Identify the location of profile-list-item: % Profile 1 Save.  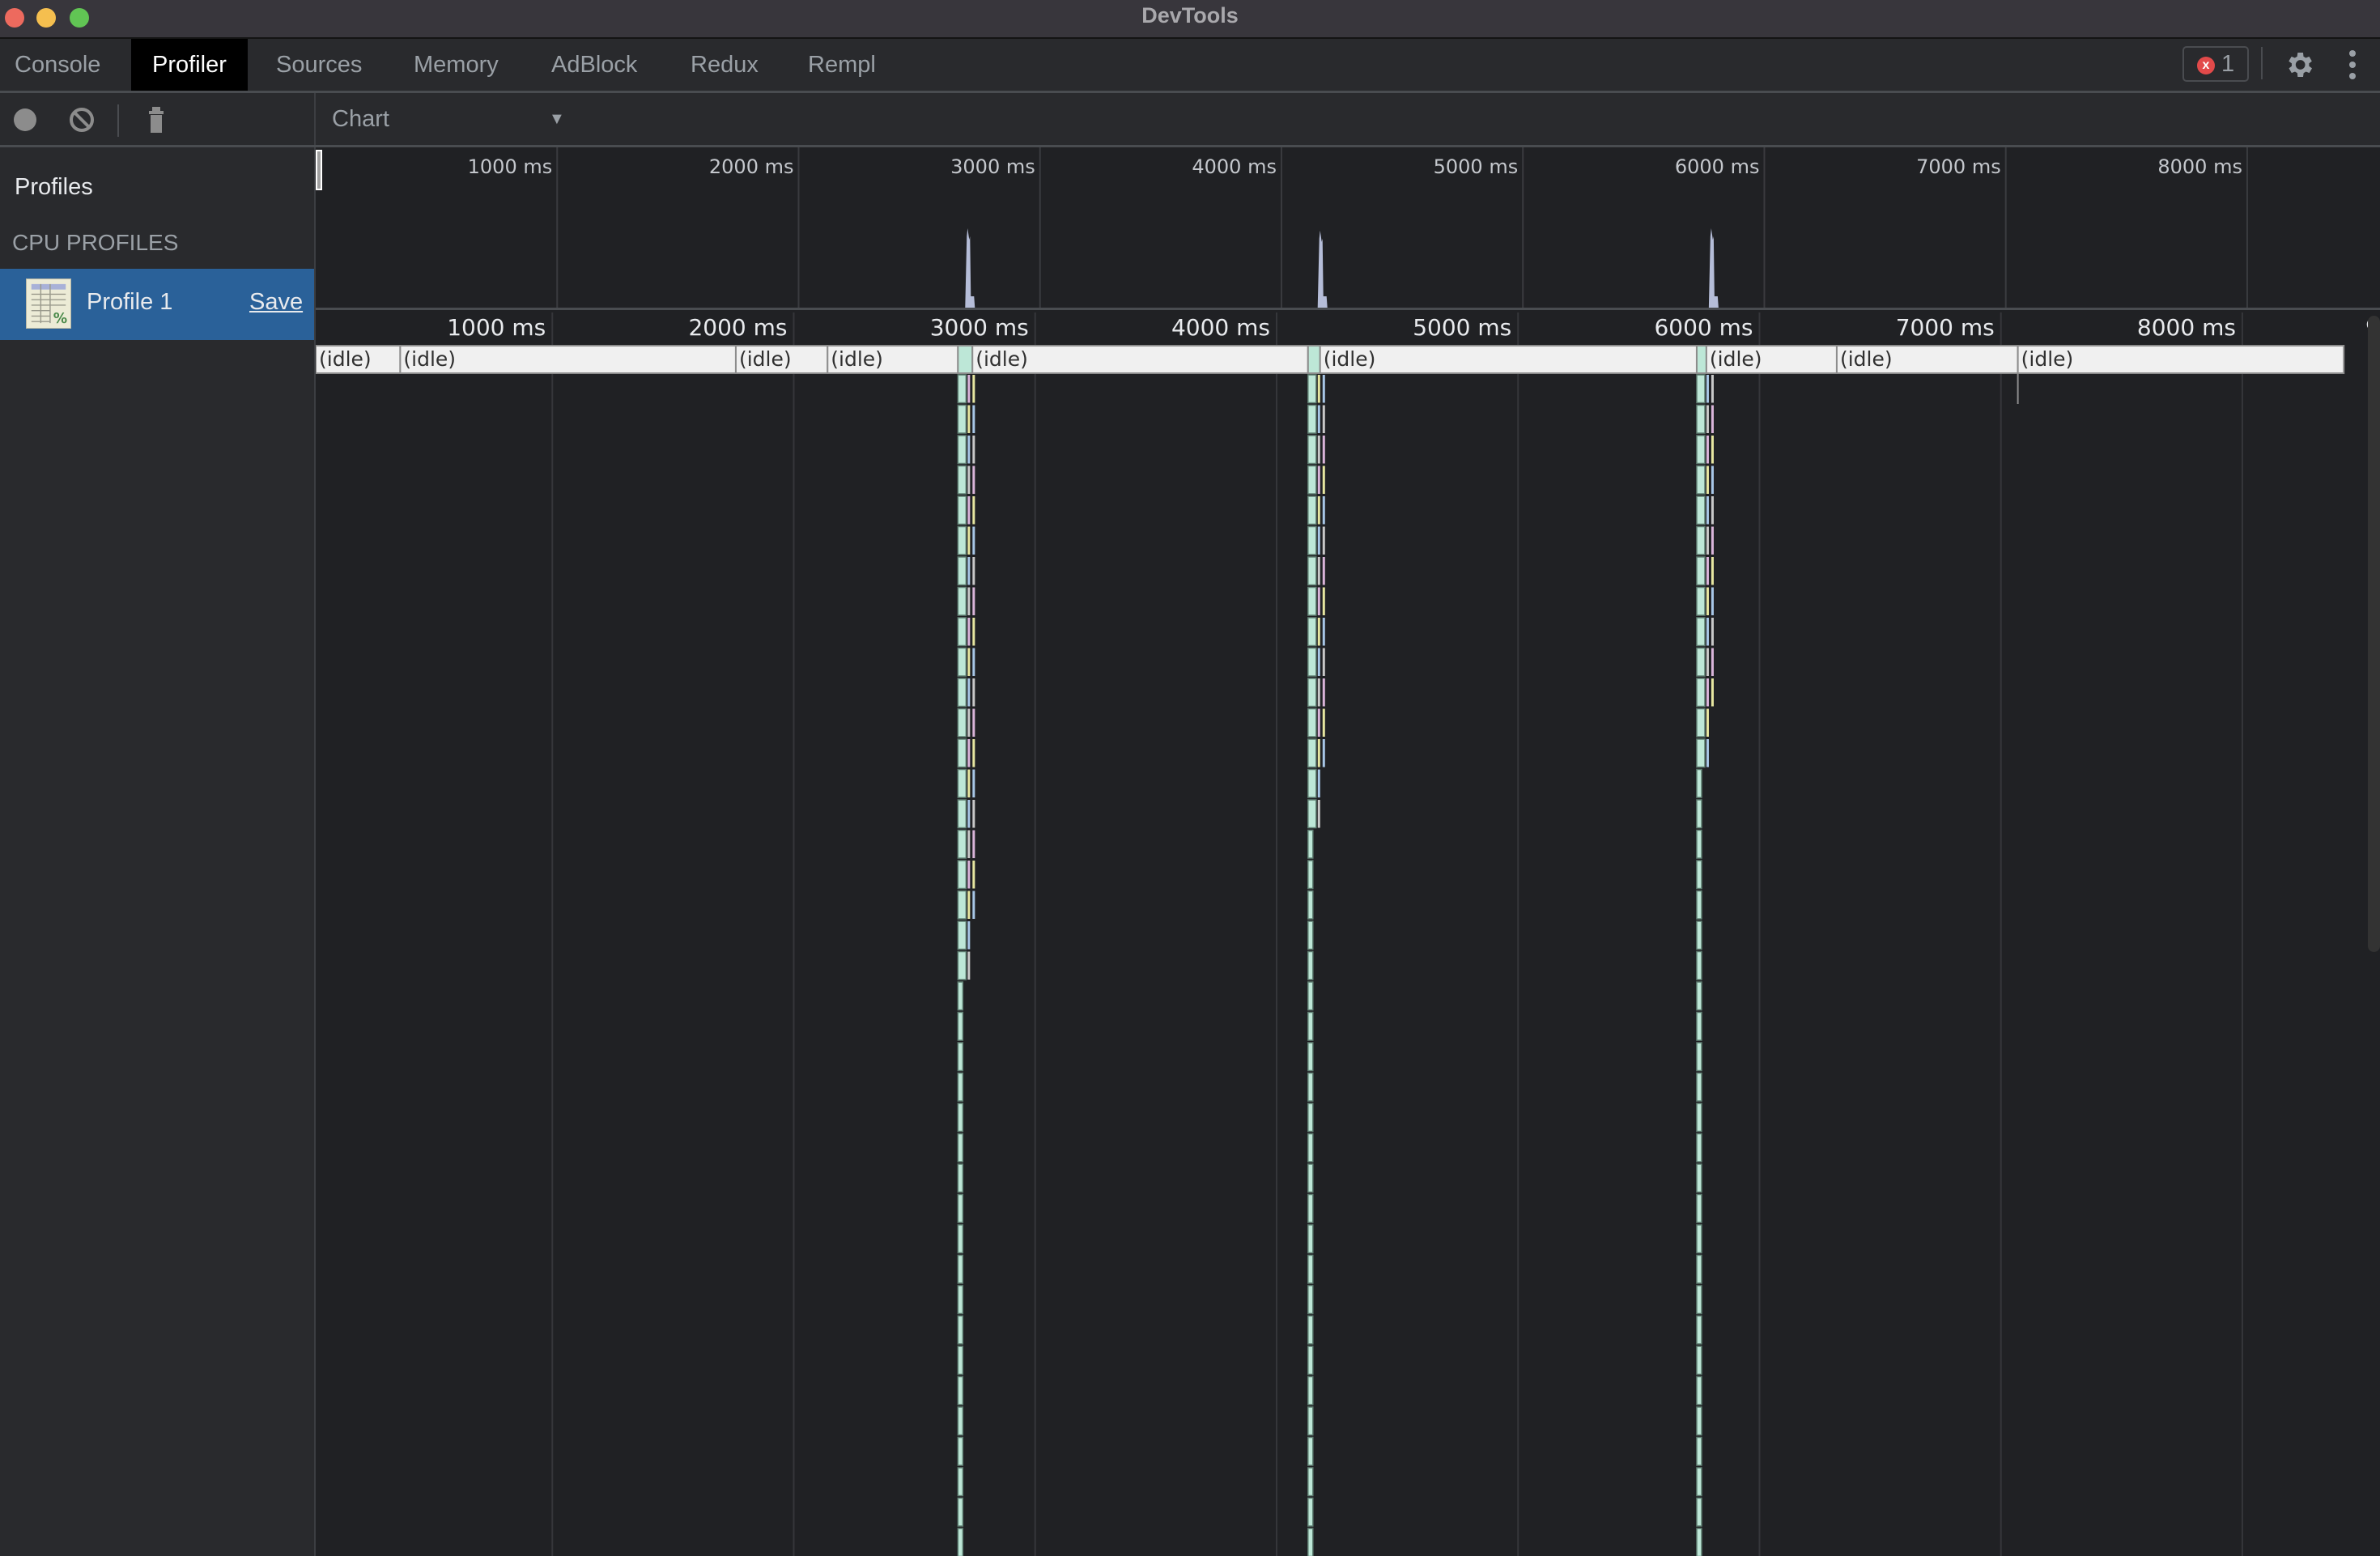
(157, 304).